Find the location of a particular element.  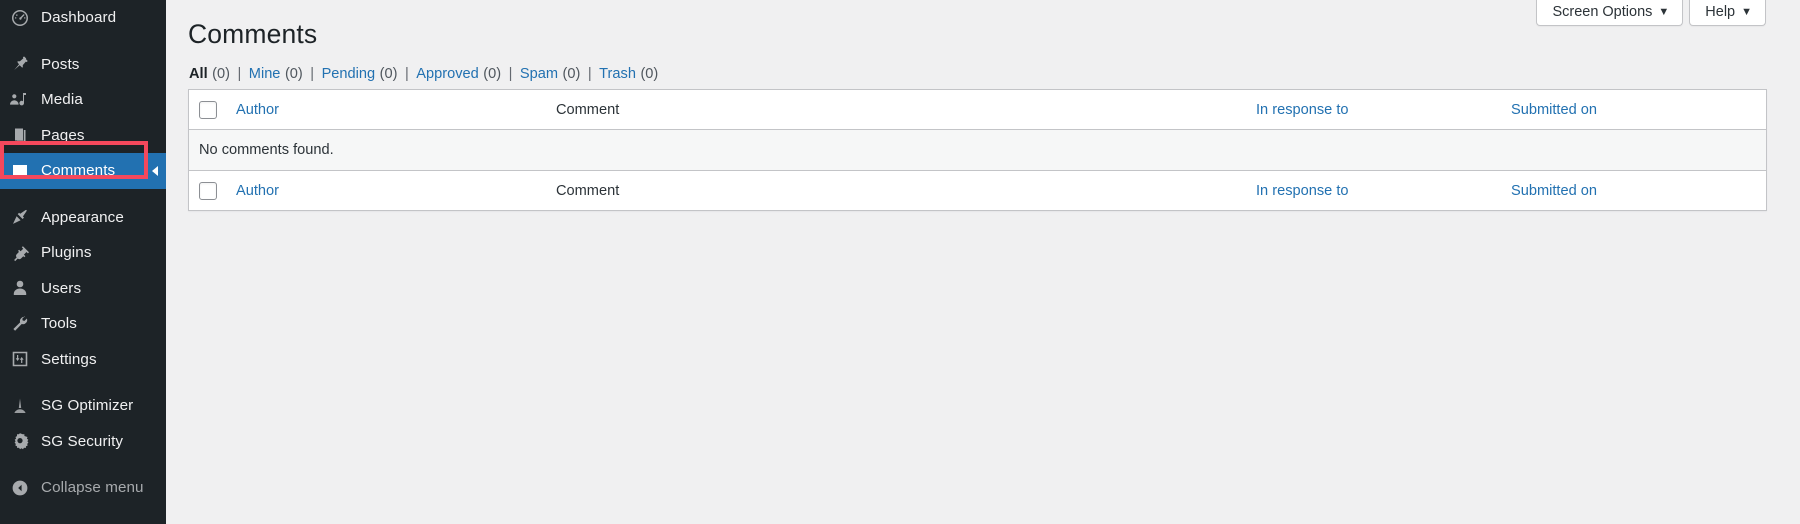

select-all-checkbox-top is located at coordinates (208, 109).